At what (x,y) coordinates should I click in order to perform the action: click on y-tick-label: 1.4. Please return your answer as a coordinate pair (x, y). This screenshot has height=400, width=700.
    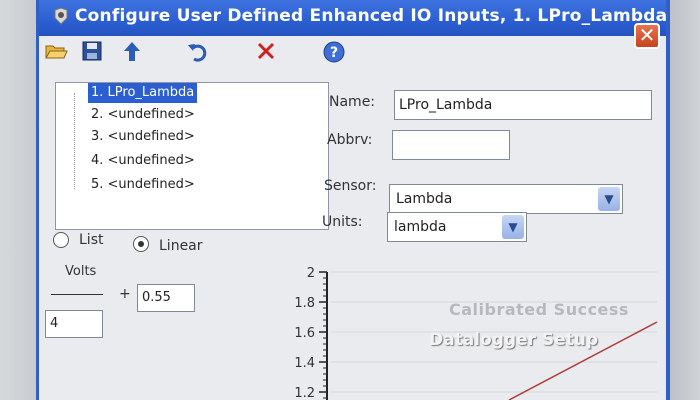
    Looking at the image, I should click on (304, 363).